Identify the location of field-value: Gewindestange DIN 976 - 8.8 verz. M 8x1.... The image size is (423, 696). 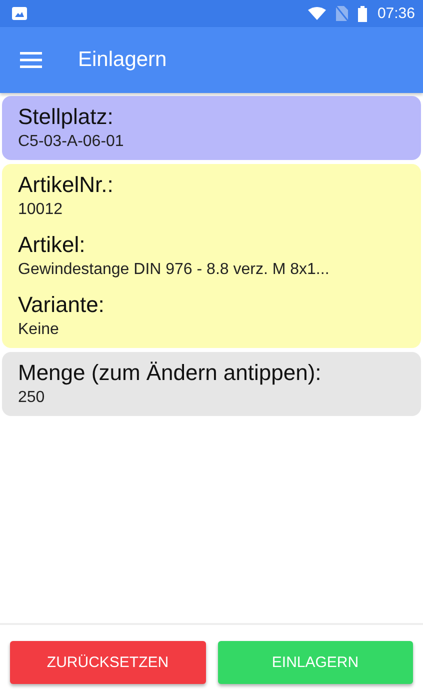
(174, 270).